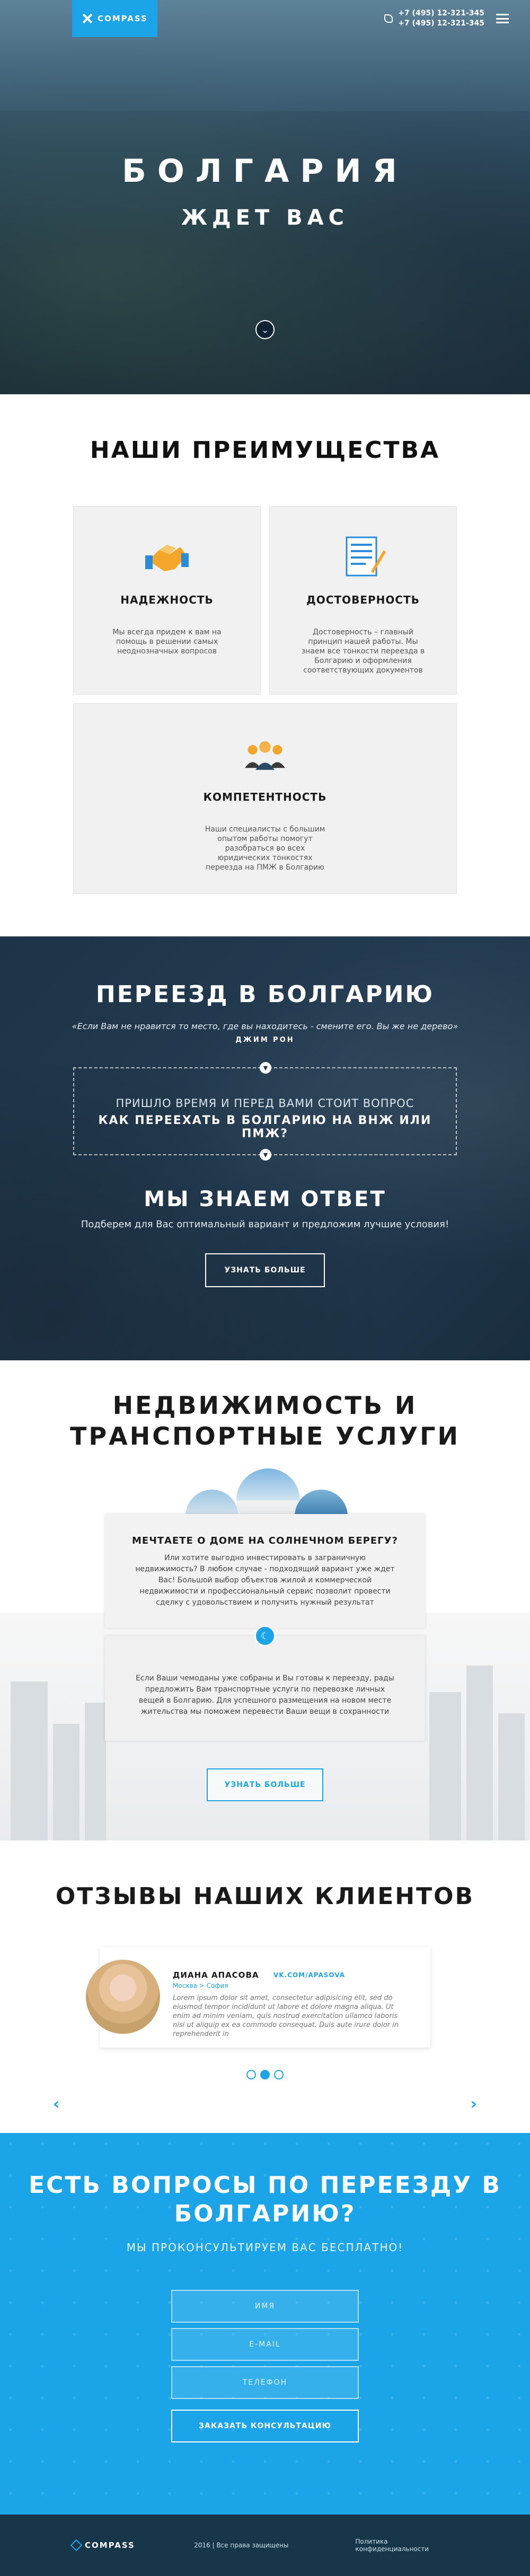  Describe the element at coordinates (474, 2104) in the screenshot. I see `next-arrow-icon: ›` at that location.